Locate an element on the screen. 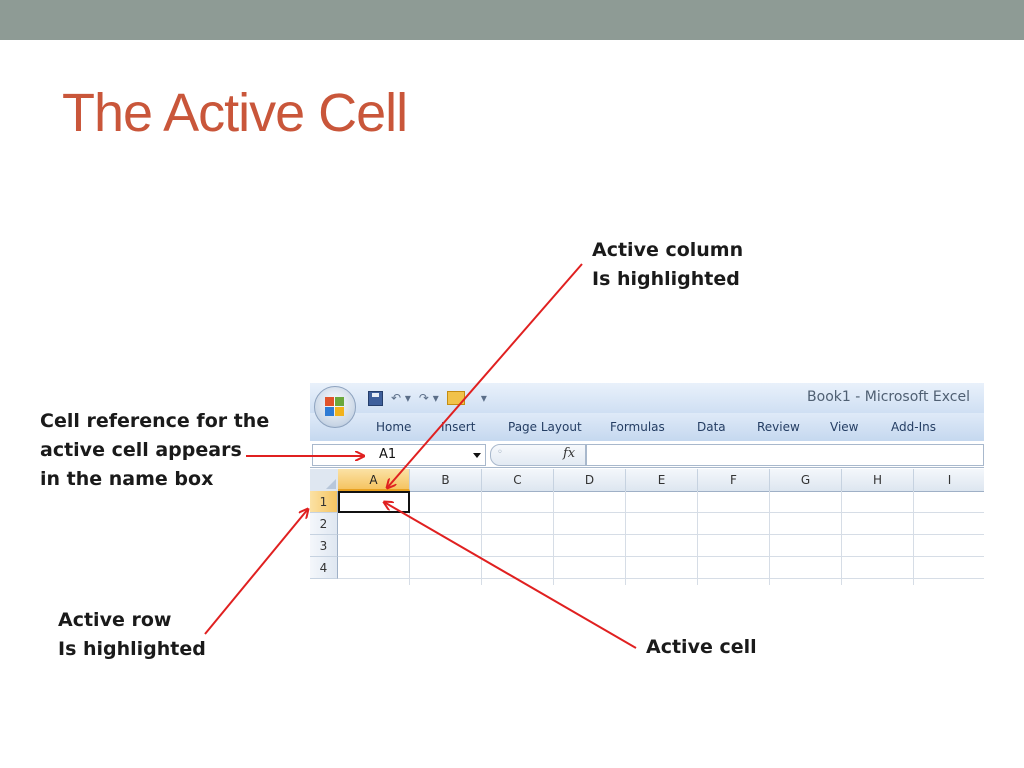  row-header-2: 2 is located at coordinates (324, 524).